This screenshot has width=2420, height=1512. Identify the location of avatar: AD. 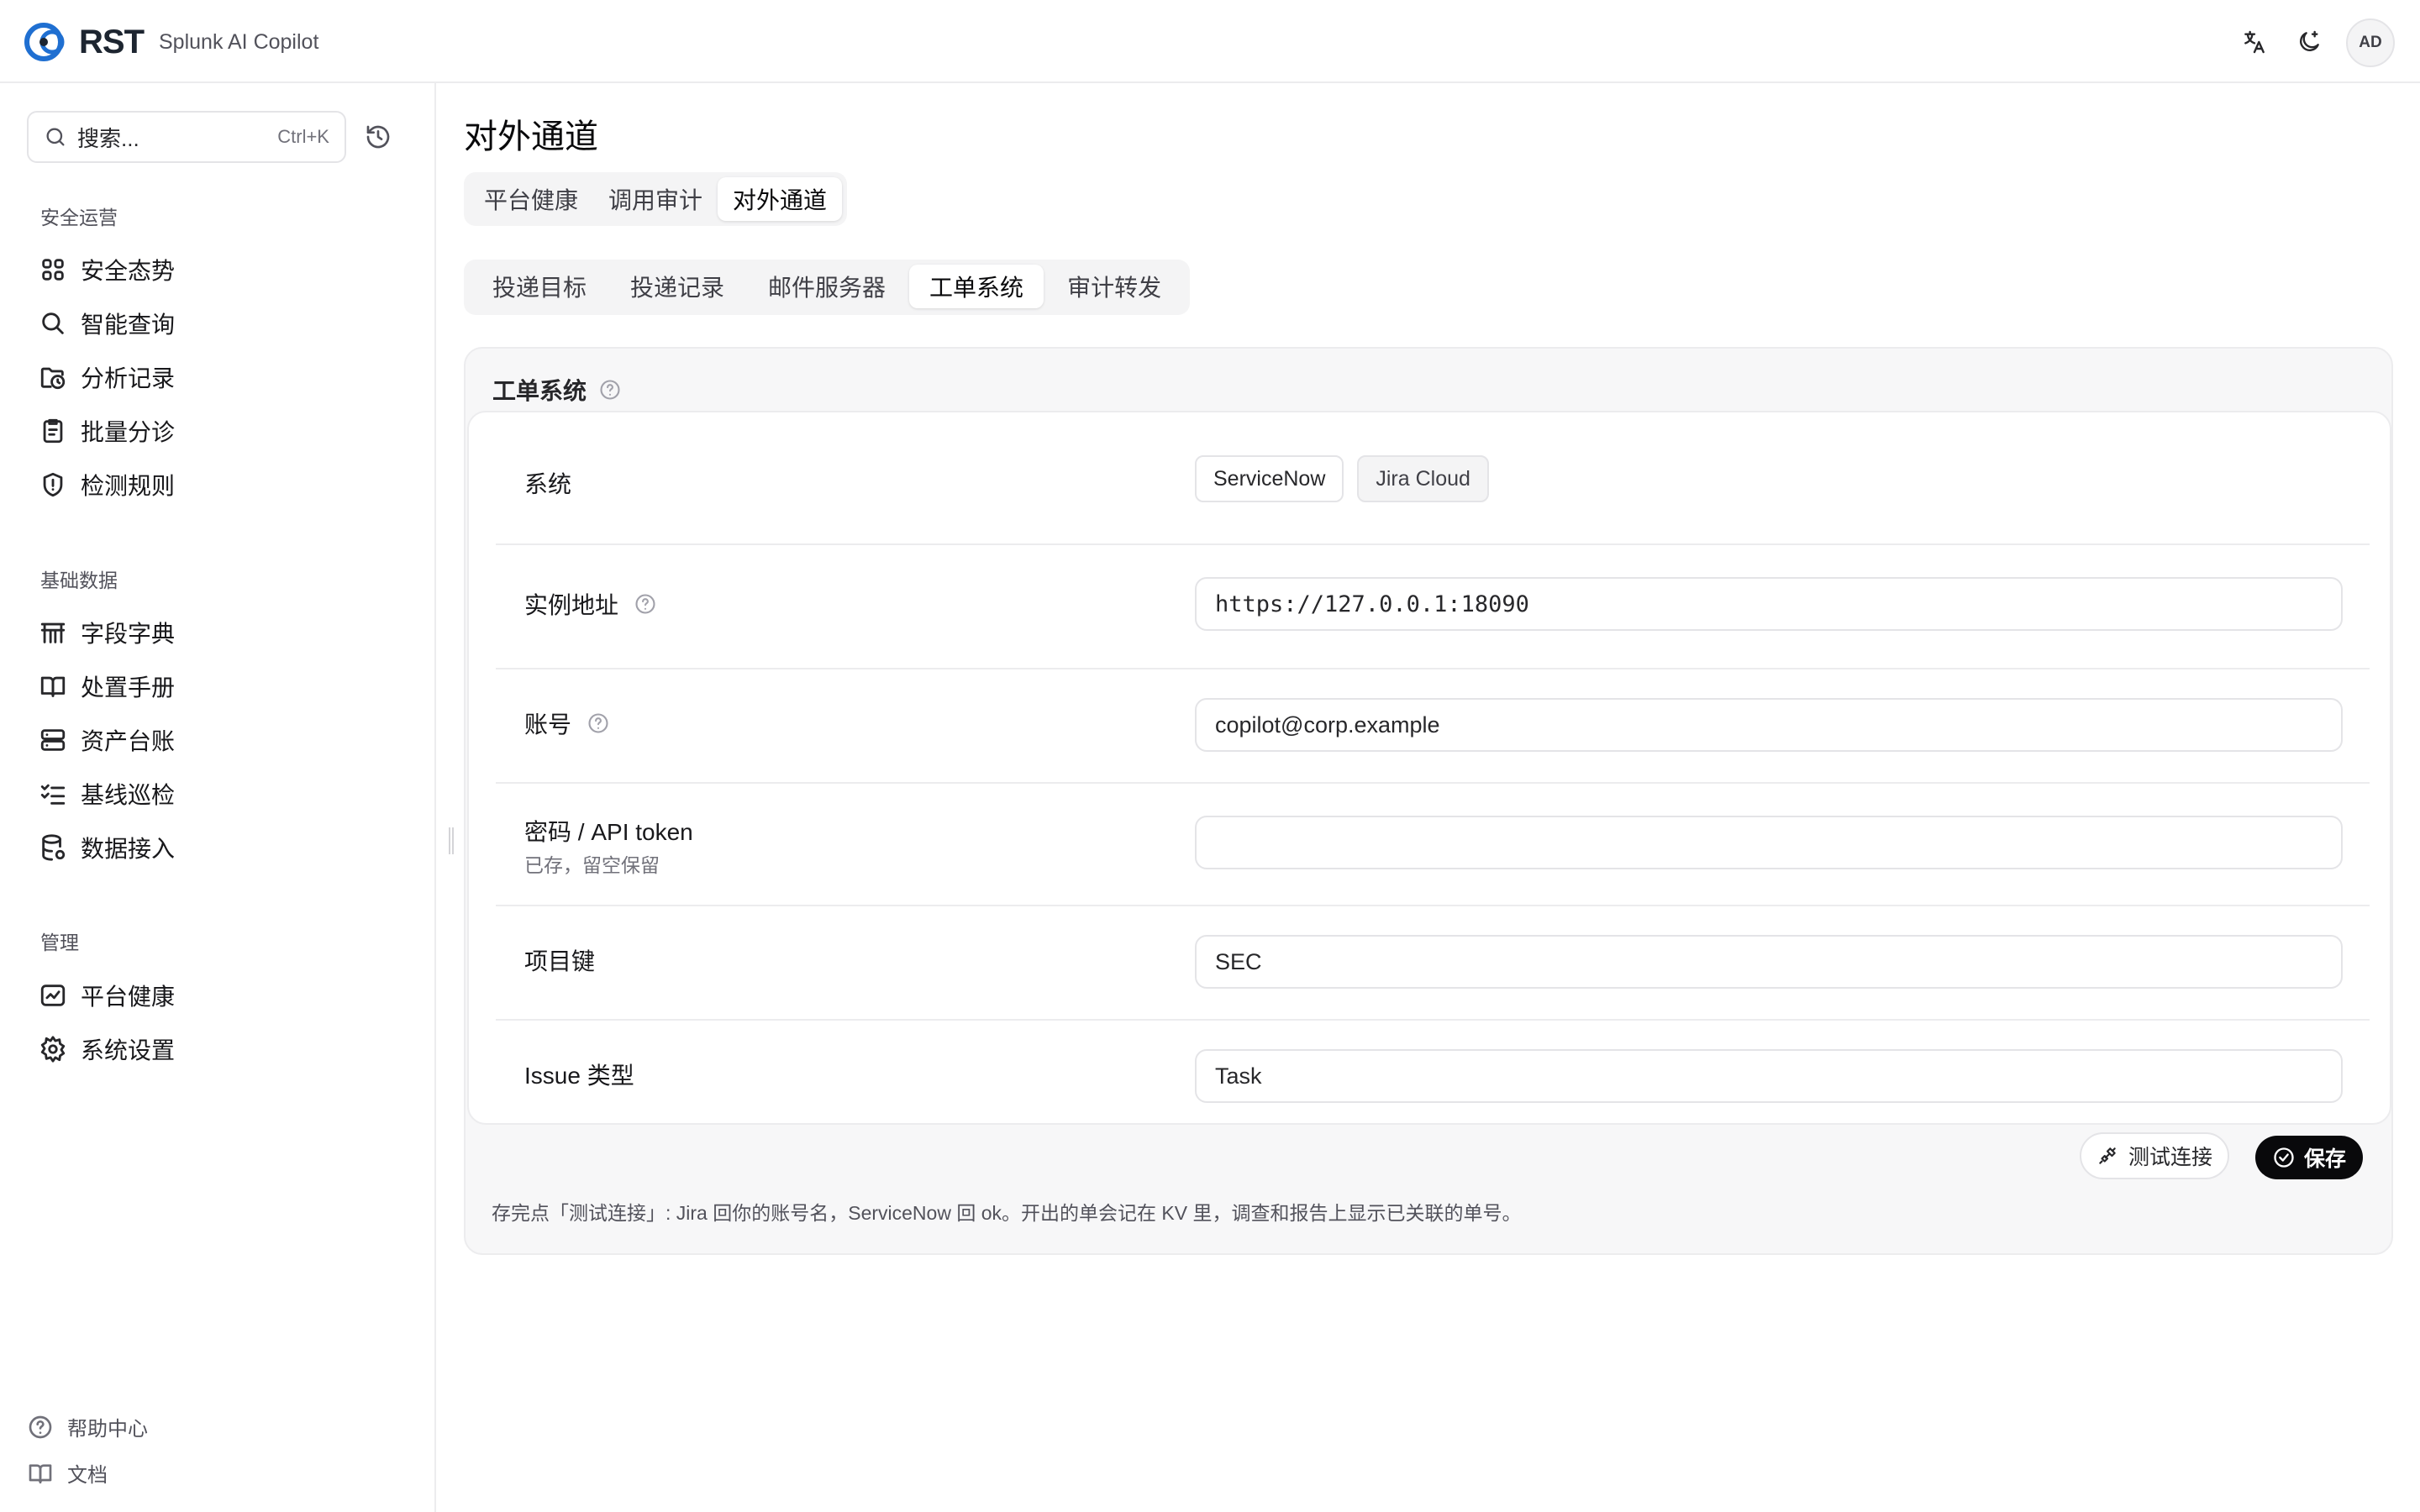
(2370, 42).